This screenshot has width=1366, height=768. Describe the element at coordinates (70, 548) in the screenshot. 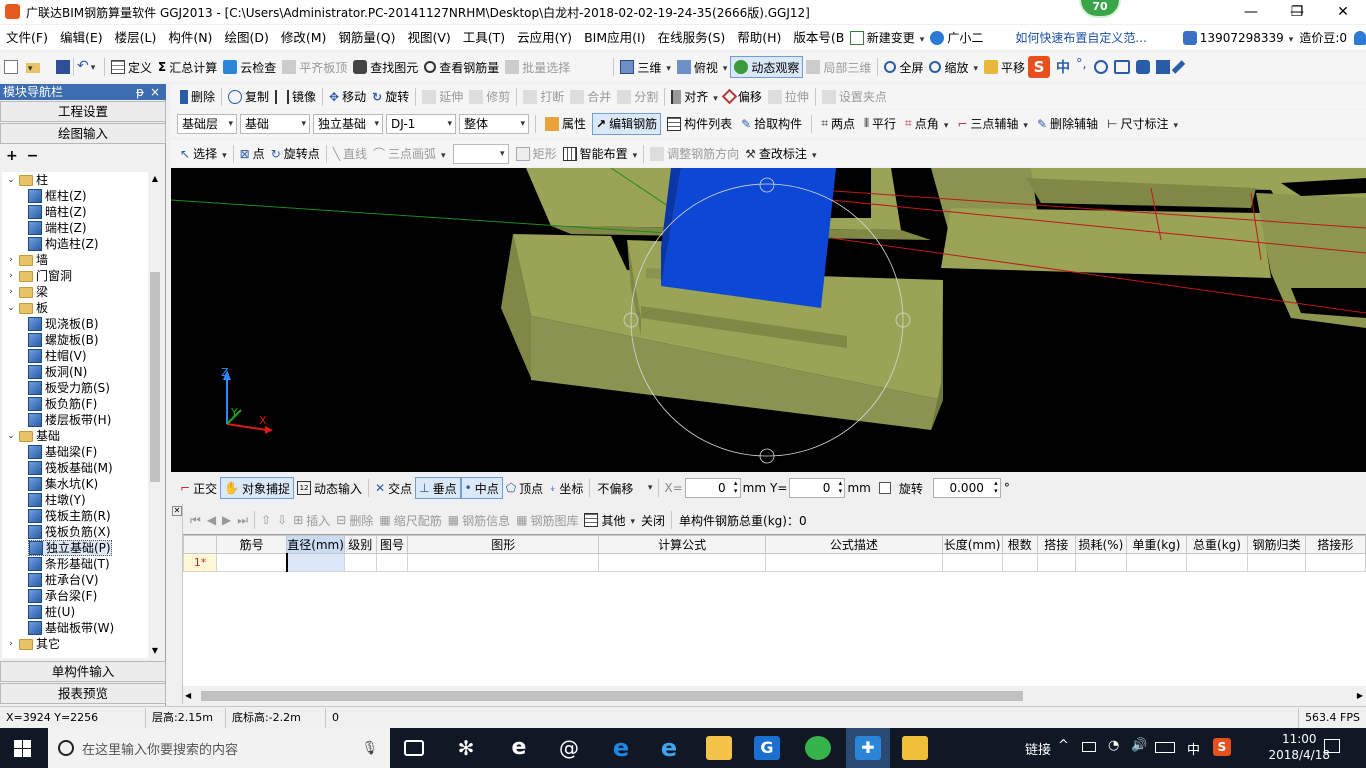

I see `tree-item: 独立基础(P)` at that location.